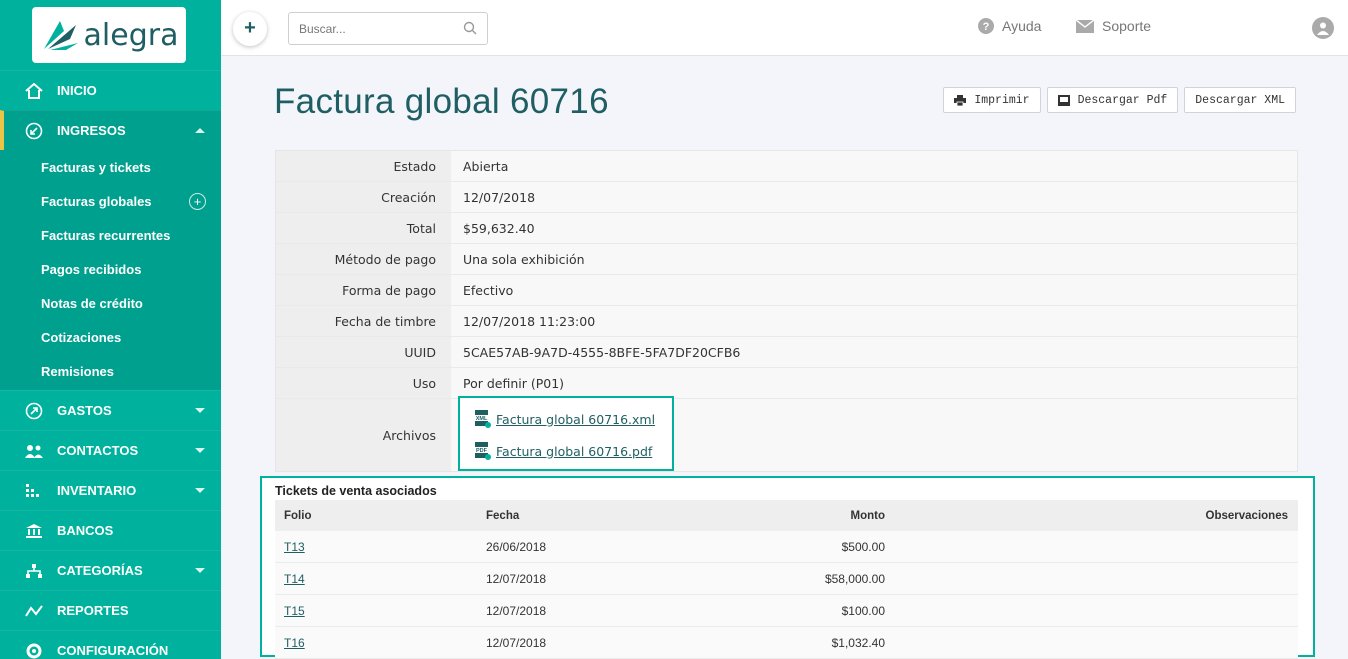  Describe the element at coordinates (110, 130) in the screenshot. I see `sidebar-item-ingresos: INGRESOS` at that location.